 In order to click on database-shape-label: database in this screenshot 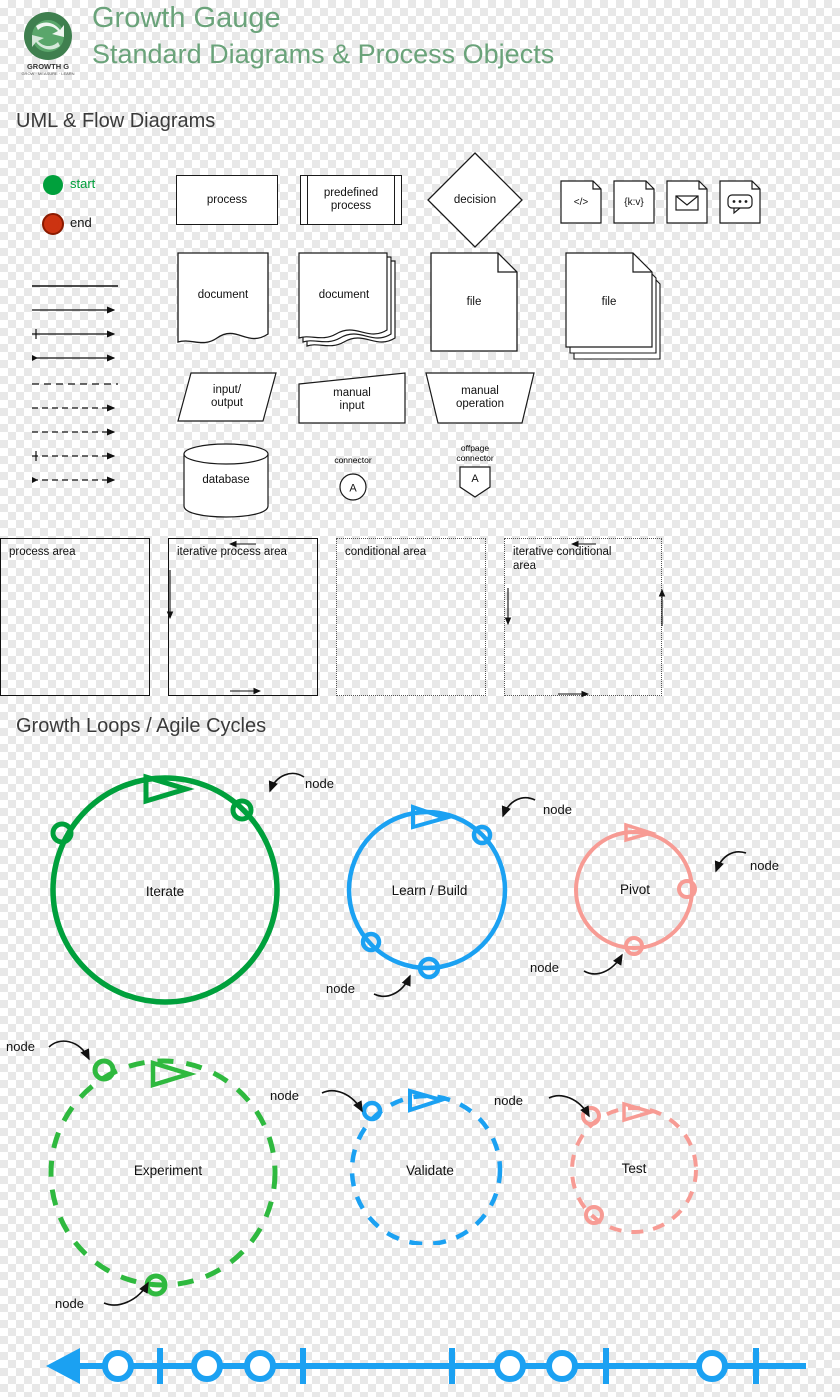, I will do `click(226, 479)`.